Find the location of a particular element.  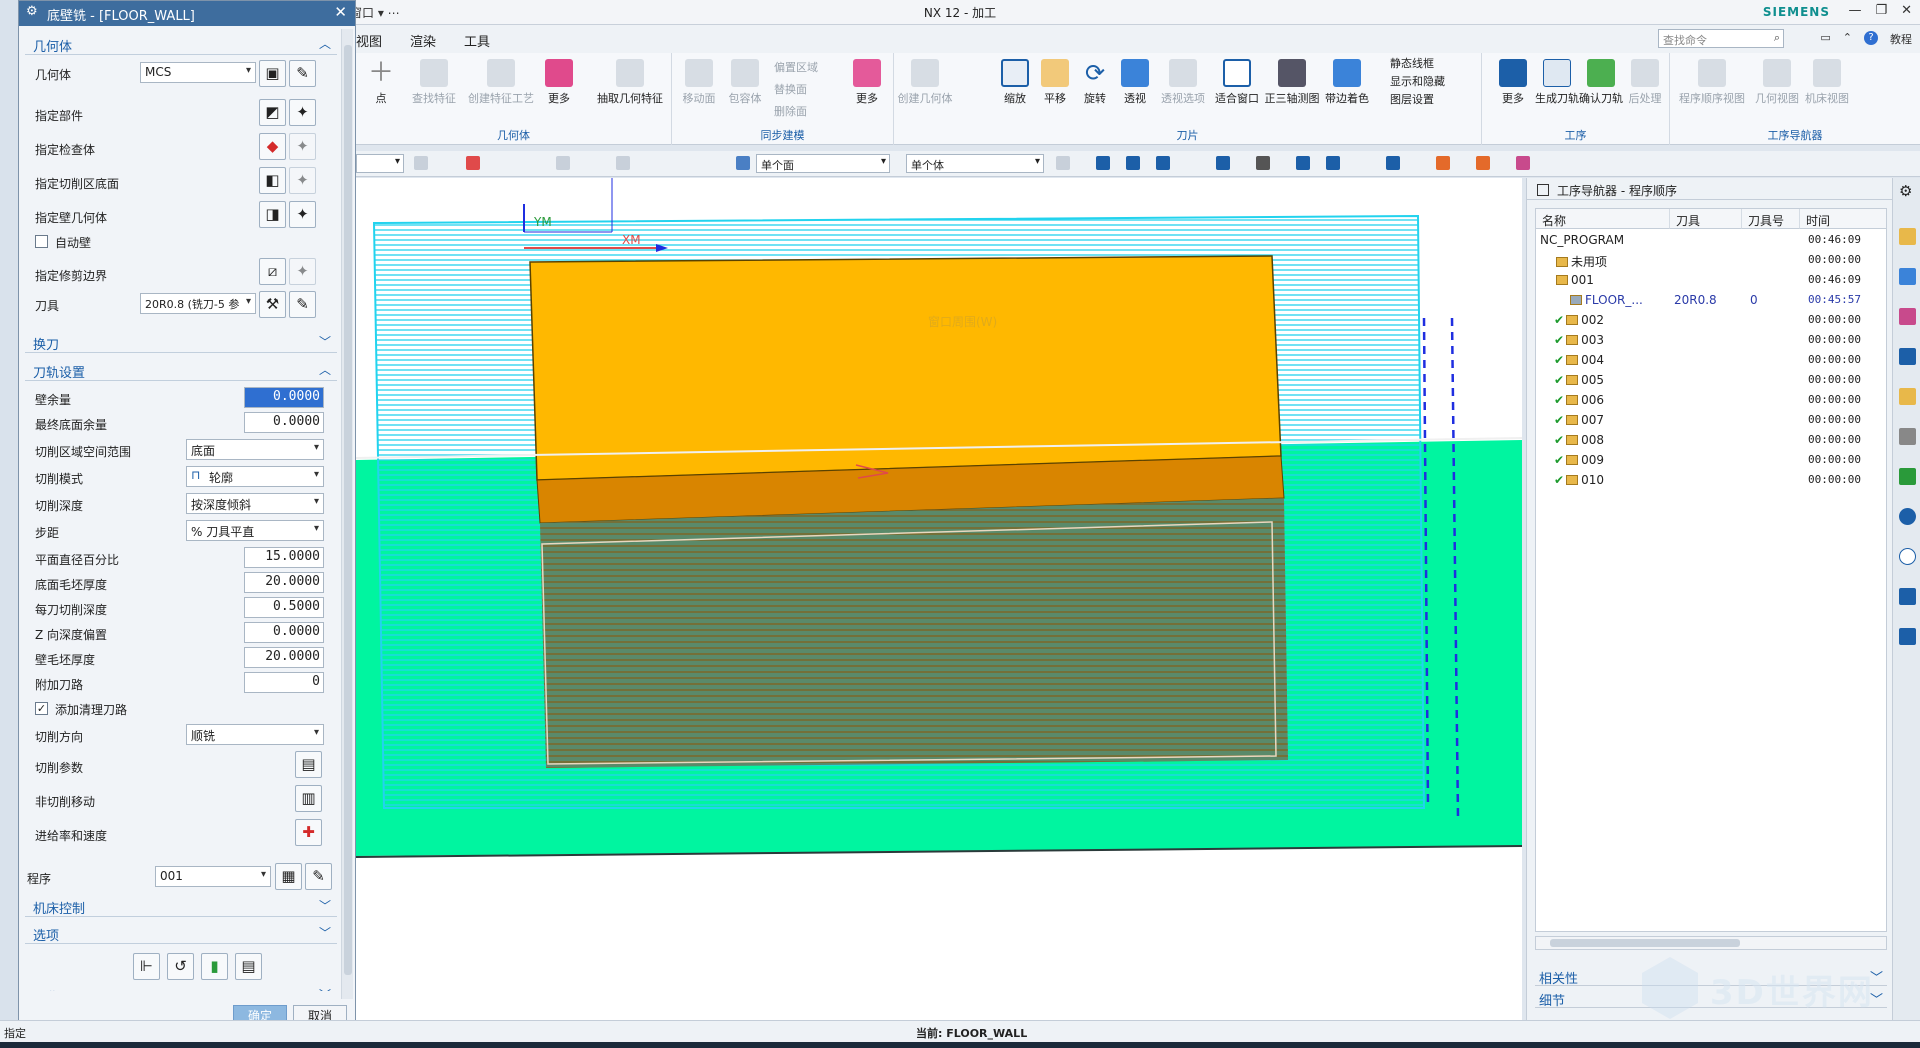

constraint-navigator-icon is located at coordinates (1907, 316).